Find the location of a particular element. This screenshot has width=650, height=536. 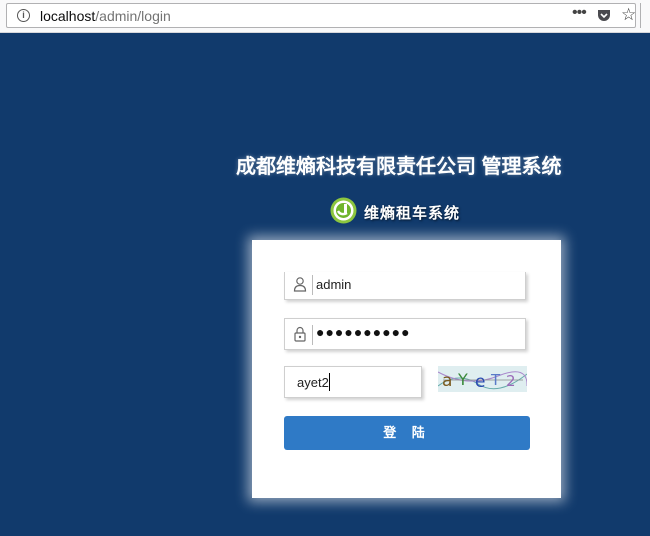

username-input: admin is located at coordinates (333, 284).